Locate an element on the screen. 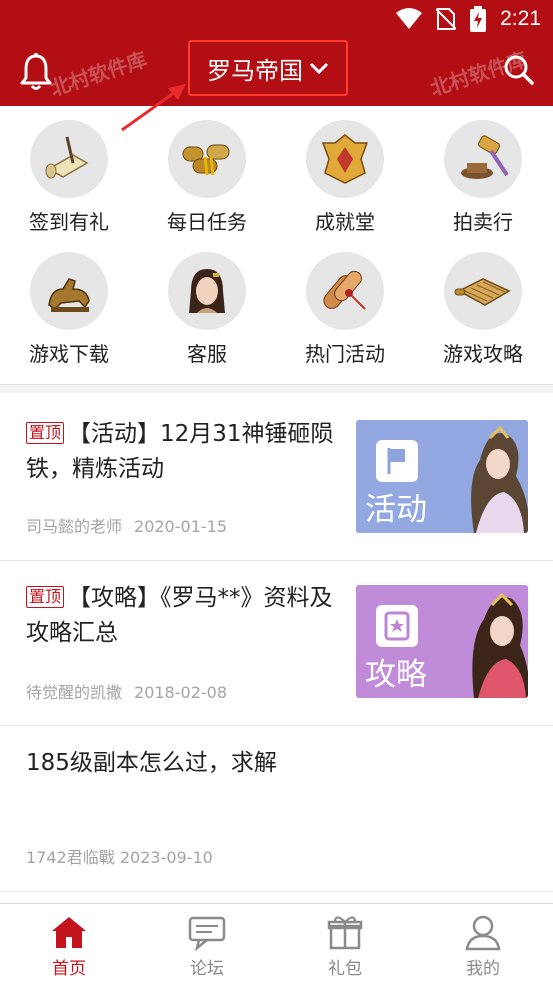 The width and height of the screenshot is (553, 983). grid-label: 游戏攻略 is located at coordinates (483, 354).